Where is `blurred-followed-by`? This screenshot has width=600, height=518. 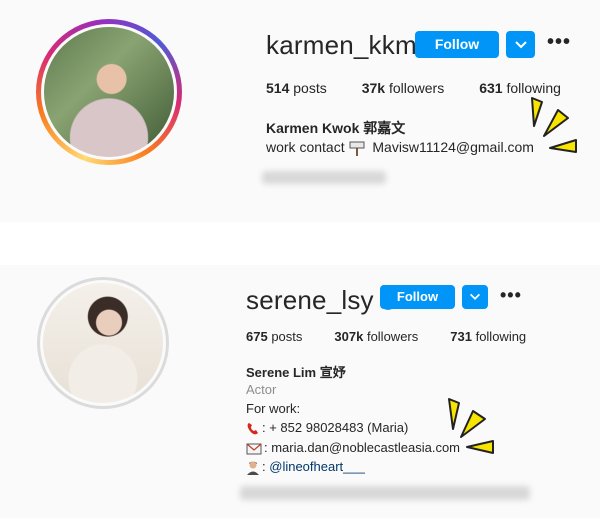
blurred-followed-by is located at coordinates (385, 493).